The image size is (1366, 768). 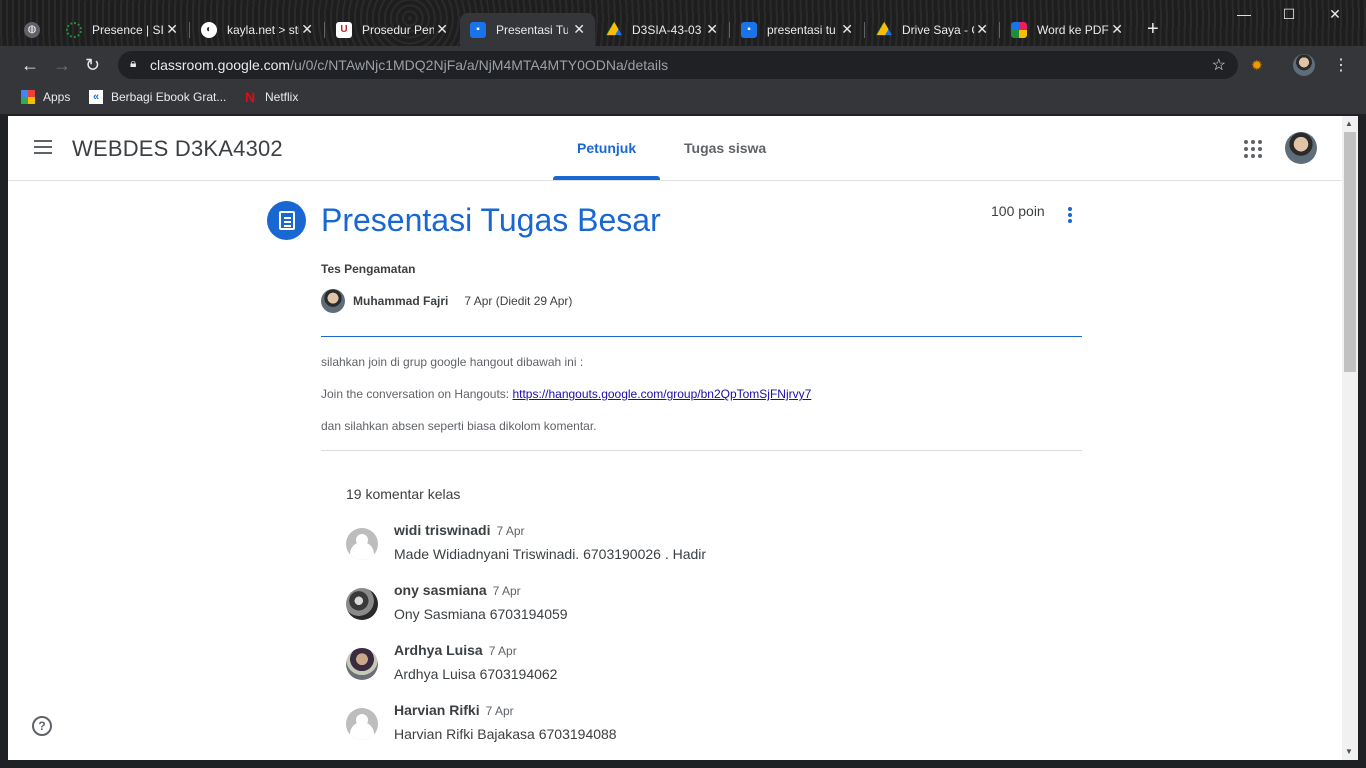 I want to click on comment-author-name: ony sasmiana, so click(x=440, y=590).